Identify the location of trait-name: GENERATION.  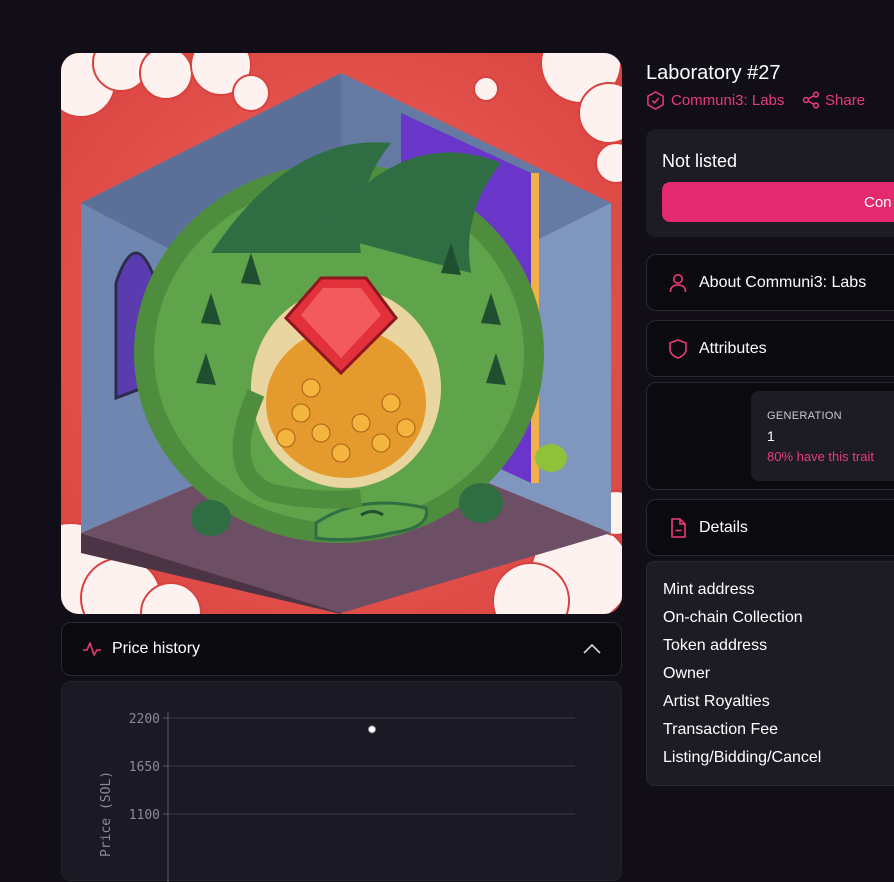
(804, 416).